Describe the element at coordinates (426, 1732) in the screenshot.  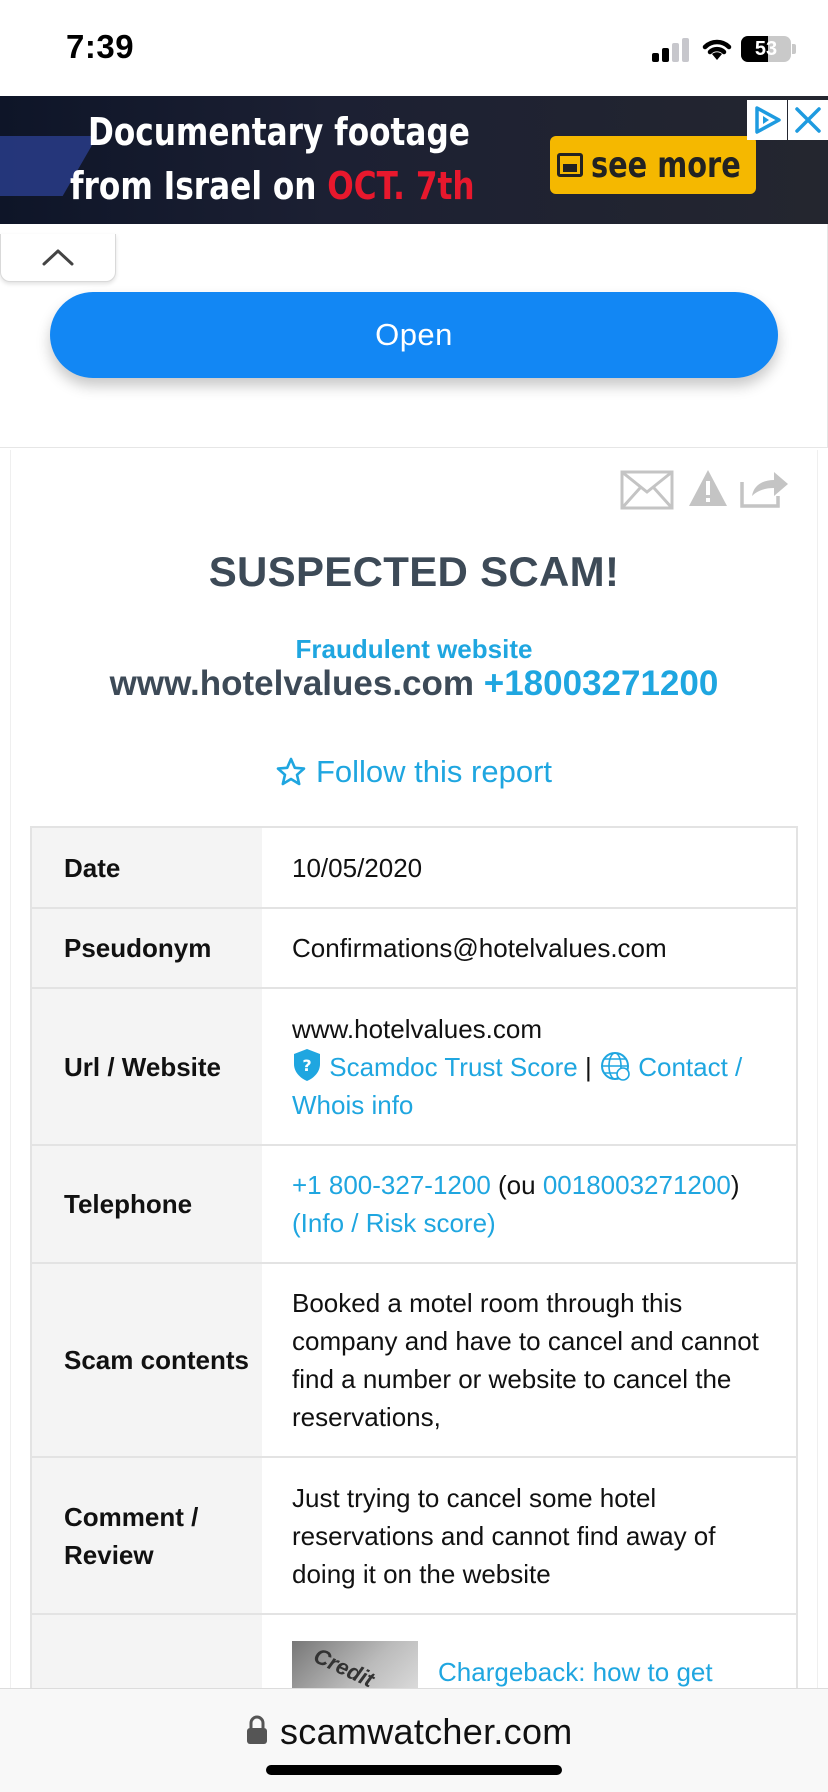
I see `browser-url: scamwatcher.com` at that location.